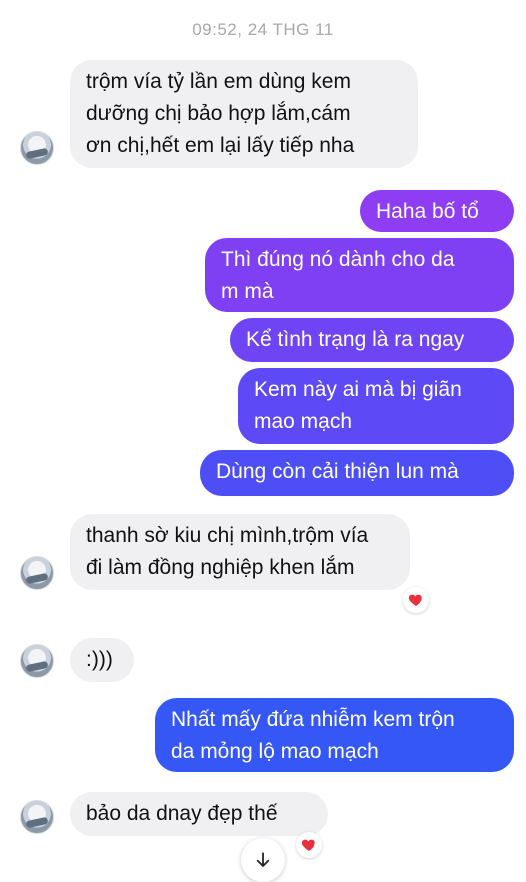 The height and width of the screenshot is (882, 526). I want to click on outgoing-message: Kể tình trạng là ra ngay, so click(372, 340).